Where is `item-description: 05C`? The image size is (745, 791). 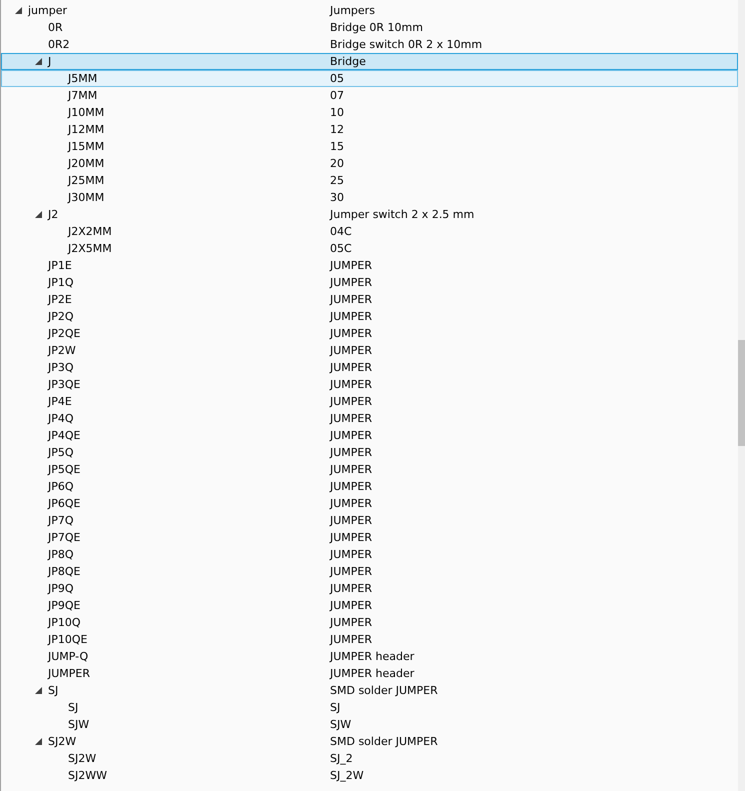 item-description: 05C is located at coordinates (341, 248).